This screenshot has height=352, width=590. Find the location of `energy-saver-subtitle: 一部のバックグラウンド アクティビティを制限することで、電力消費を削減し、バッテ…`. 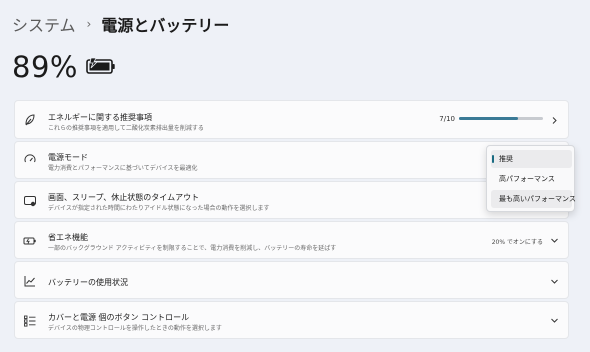

energy-saver-subtitle: 一部のバックグラウンド アクティビティを制限することで、電力消費を削減し、バッテ… is located at coordinates (192, 248).